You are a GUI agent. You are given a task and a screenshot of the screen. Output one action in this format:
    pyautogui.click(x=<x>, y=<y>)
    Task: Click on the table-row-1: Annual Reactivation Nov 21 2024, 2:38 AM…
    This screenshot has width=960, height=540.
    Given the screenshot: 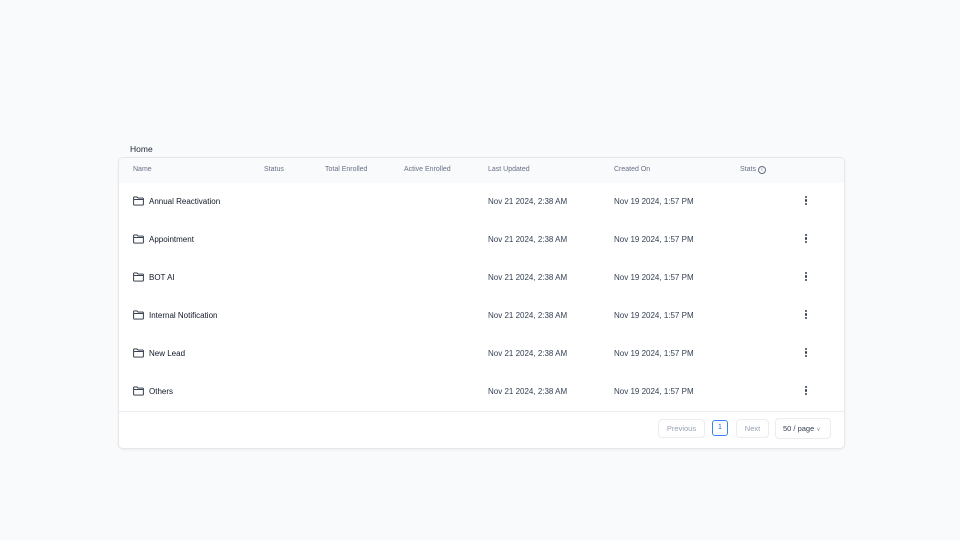 What is the action you would take?
    pyautogui.click(x=481, y=202)
    